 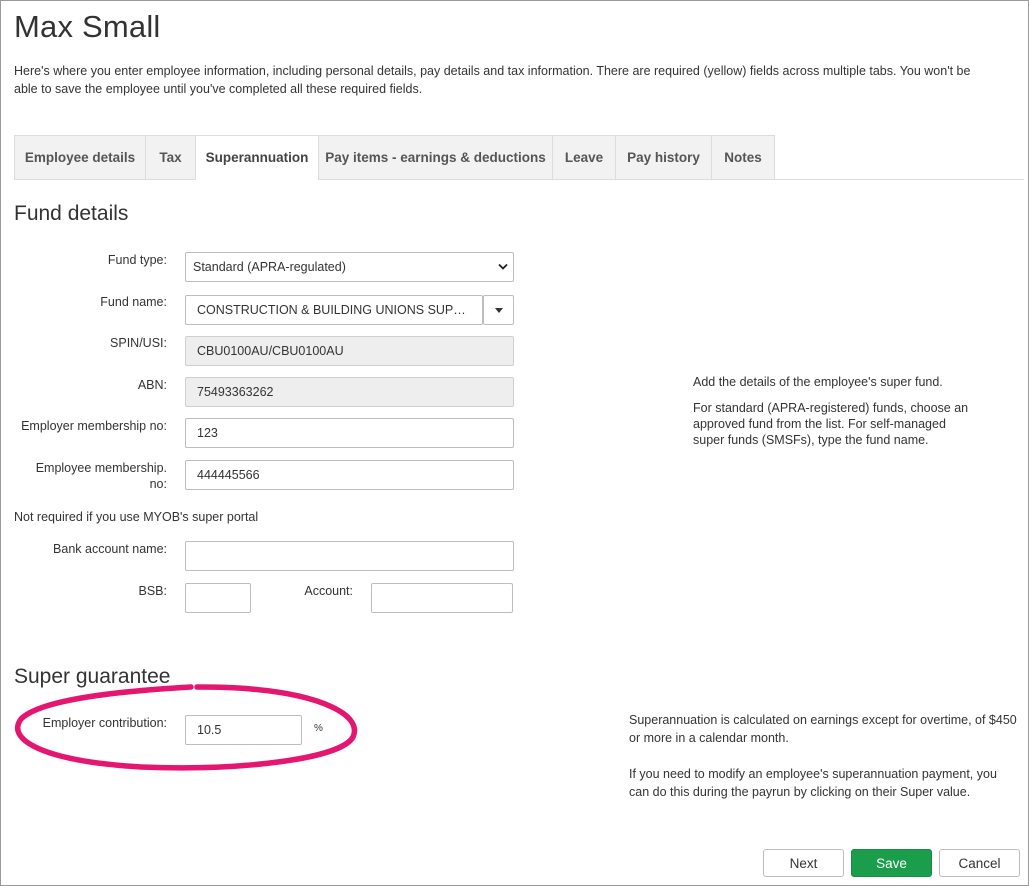 What do you see at coordinates (80, 157) in the screenshot?
I see `tab-employee-details: Employee details` at bounding box center [80, 157].